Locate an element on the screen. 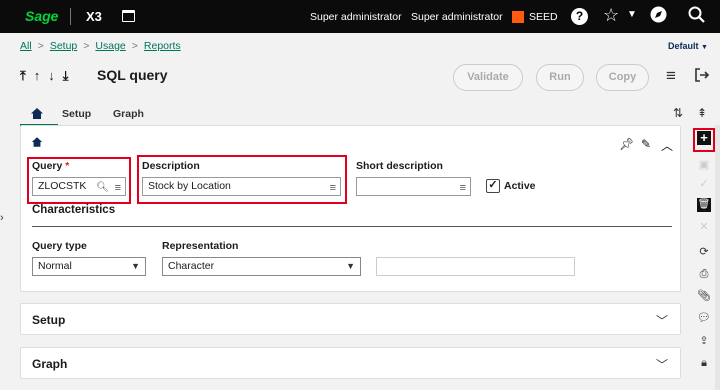 The height and width of the screenshot is (390, 720). attachment-icon: 📎︎ is located at coordinates (704, 296).